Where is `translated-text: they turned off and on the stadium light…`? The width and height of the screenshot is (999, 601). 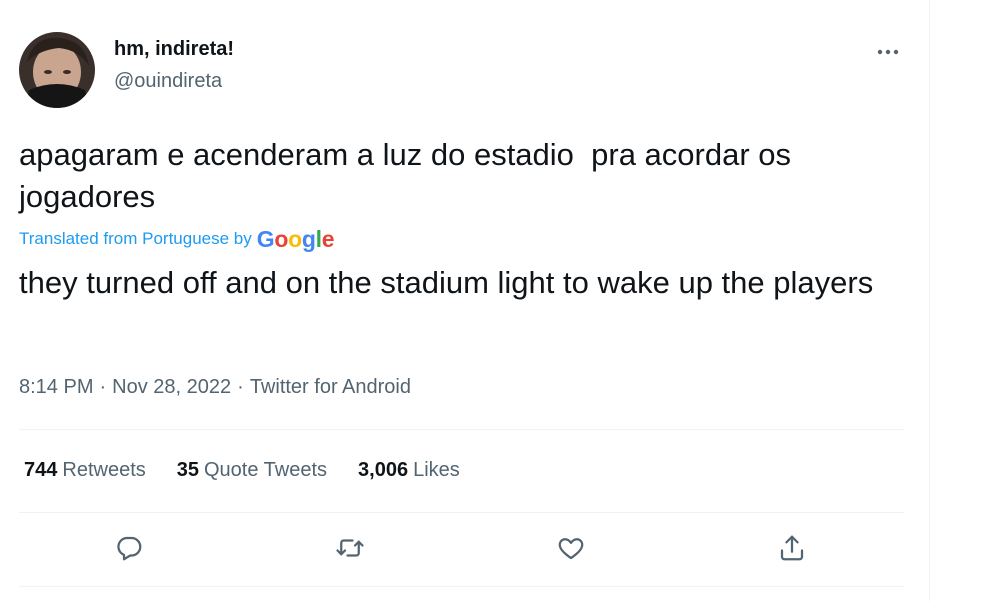
translated-text: they turned off and on the stadium light… is located at coordinates (446, 282).